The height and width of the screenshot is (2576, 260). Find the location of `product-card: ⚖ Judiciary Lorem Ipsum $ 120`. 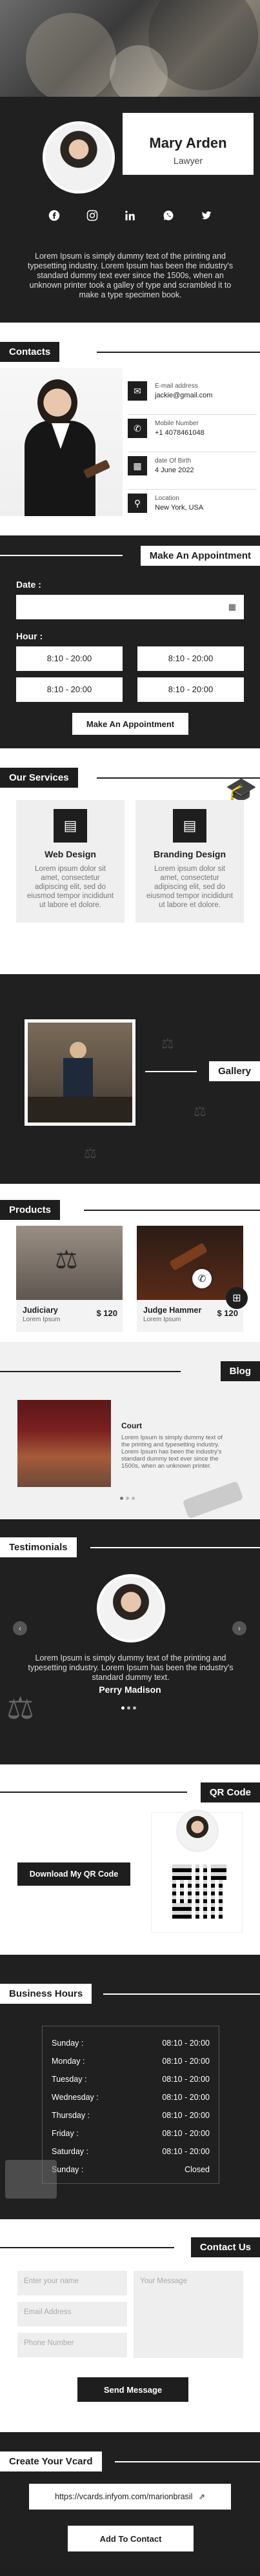

product-card: ⚖ Judiciary Lorem Ipsum $ 120 is located at coordinates (69, 1279).